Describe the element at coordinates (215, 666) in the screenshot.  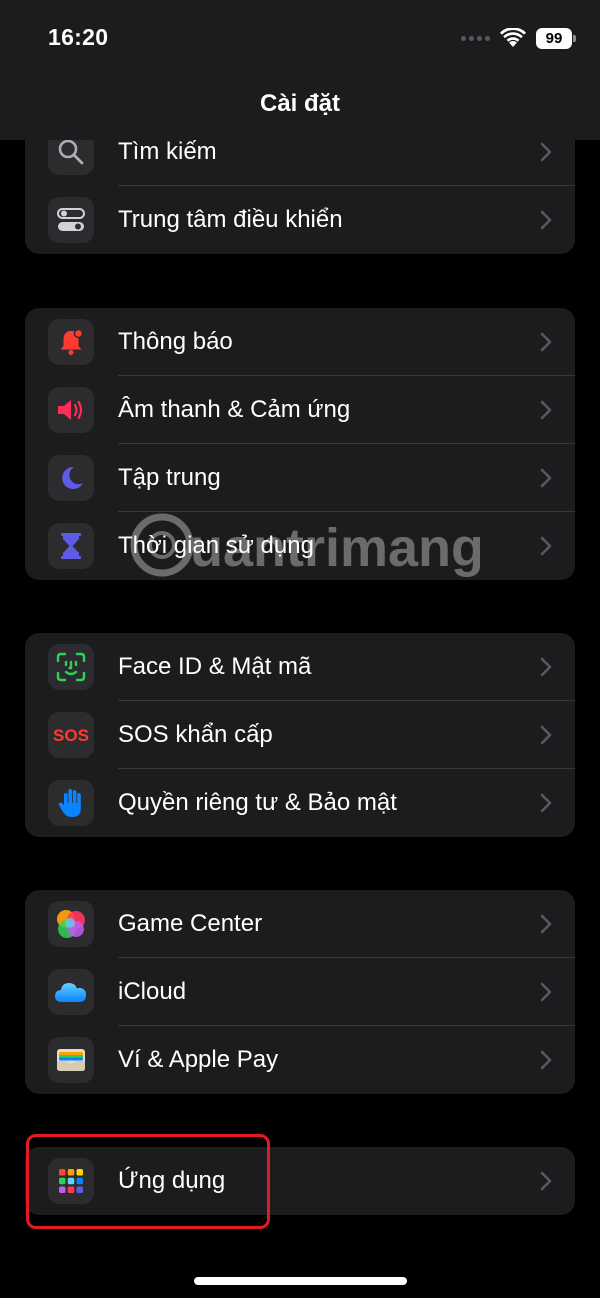
I see `settings-row-label: Face ID & Mật mã` at that location.